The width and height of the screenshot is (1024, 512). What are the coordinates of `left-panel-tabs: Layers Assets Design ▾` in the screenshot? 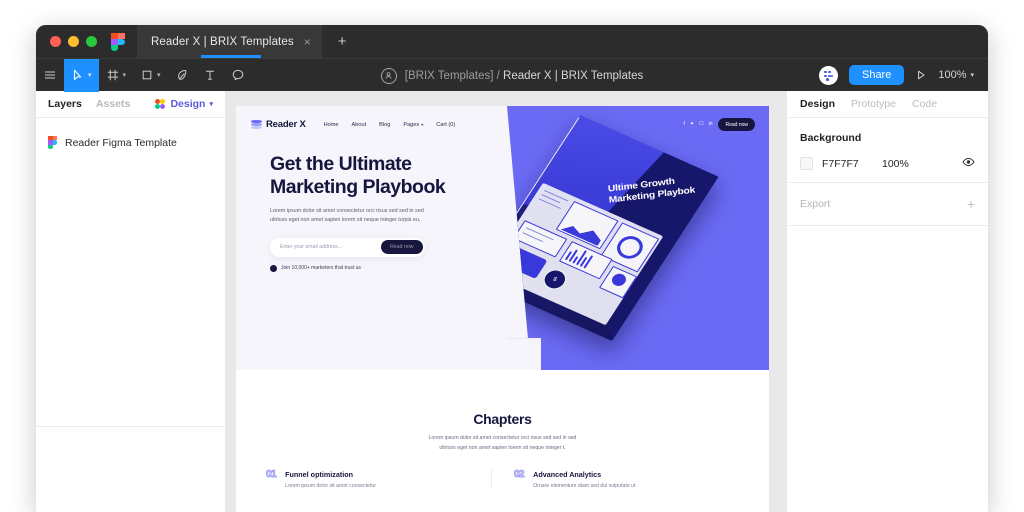 It's located at (130, 104).